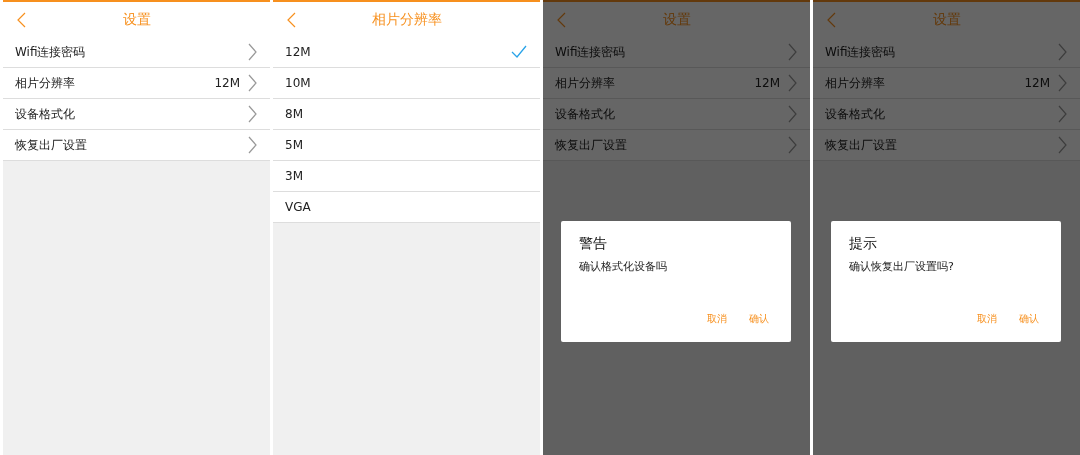 The height and width of the screenshot is (455, 1080). I want to click on option-item: 12M, so click(406, 52).